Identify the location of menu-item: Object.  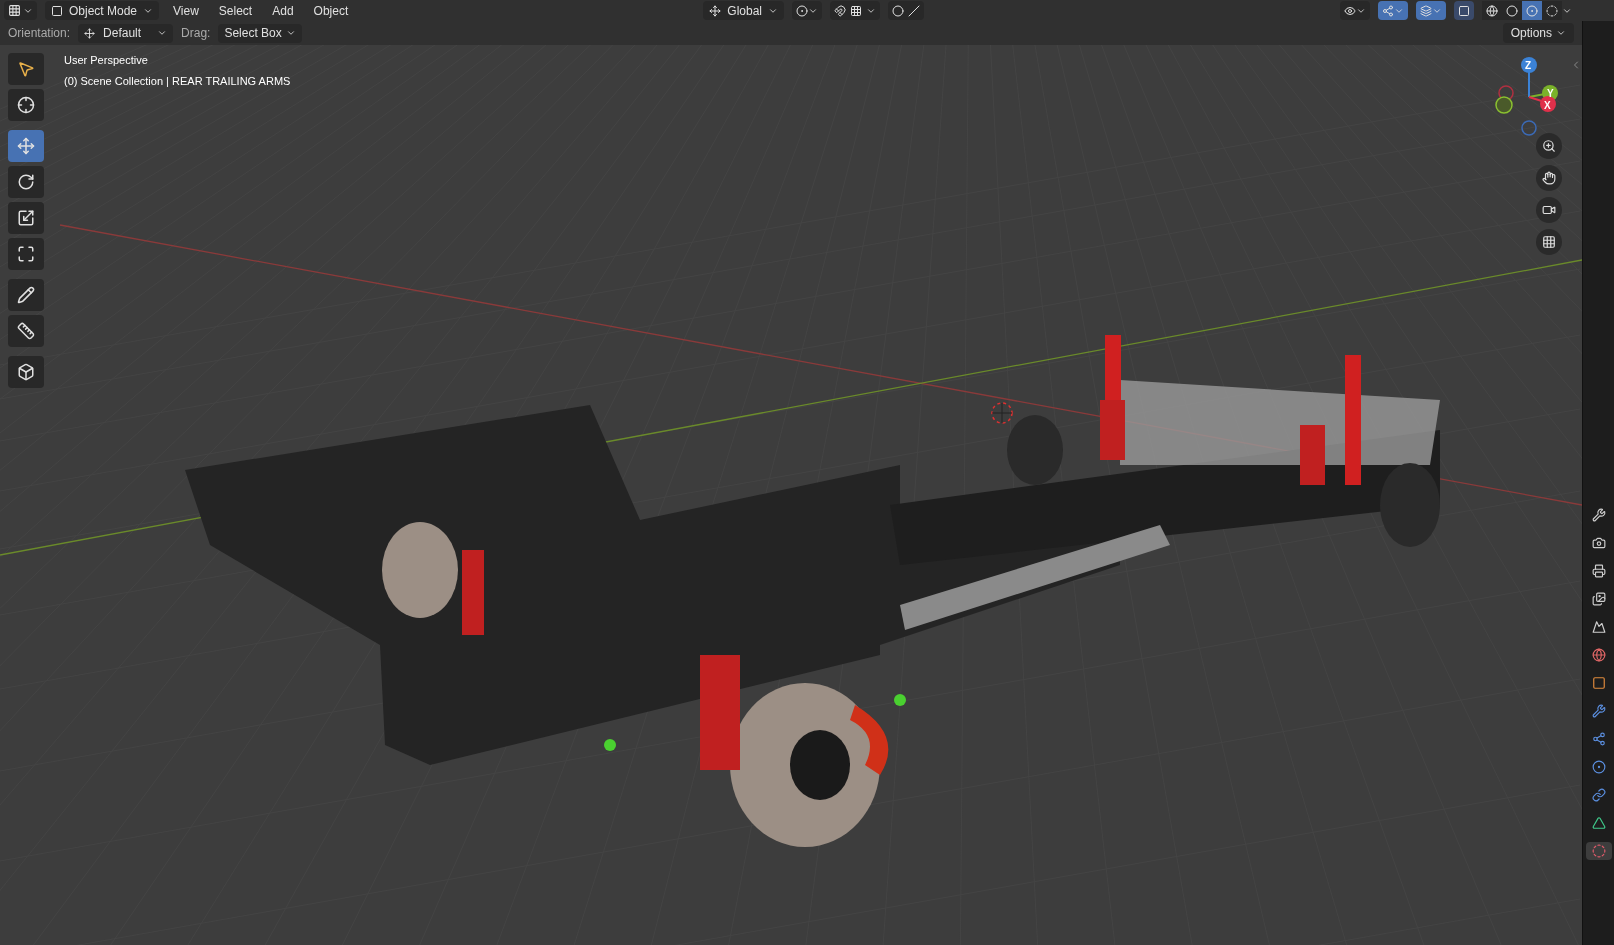
(331, 10).